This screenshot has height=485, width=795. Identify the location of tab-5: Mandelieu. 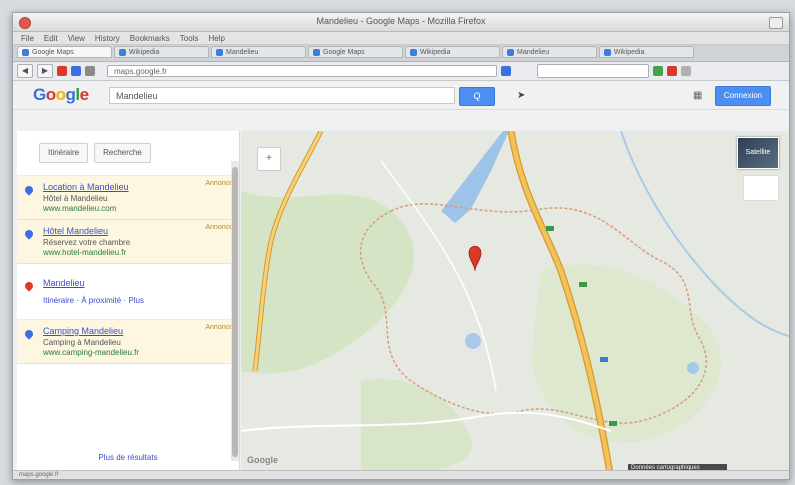
(549, 52).